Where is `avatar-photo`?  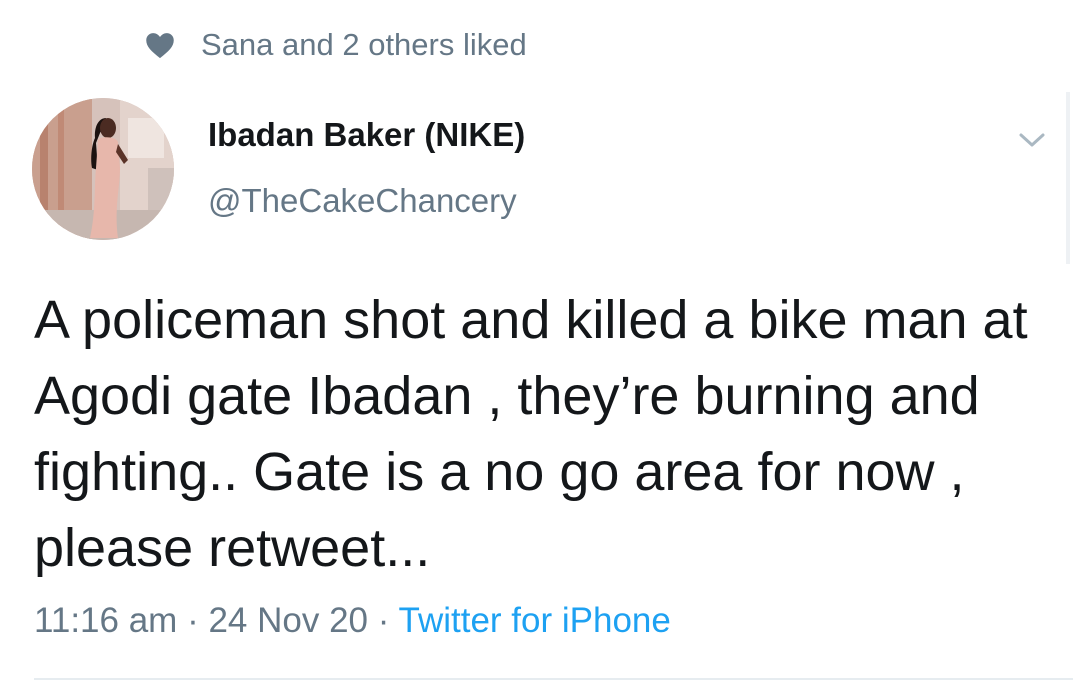
avatar-photo is located at coordinates (103, 169).